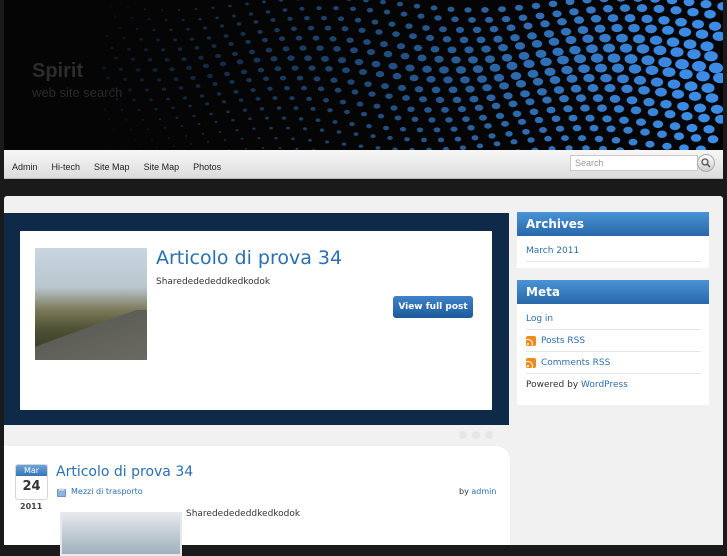  What do you see at coordinates (249, 258) in the screenshot?
I see `featured-title: Articolo di prova 34` at bounding box center [249, 258].